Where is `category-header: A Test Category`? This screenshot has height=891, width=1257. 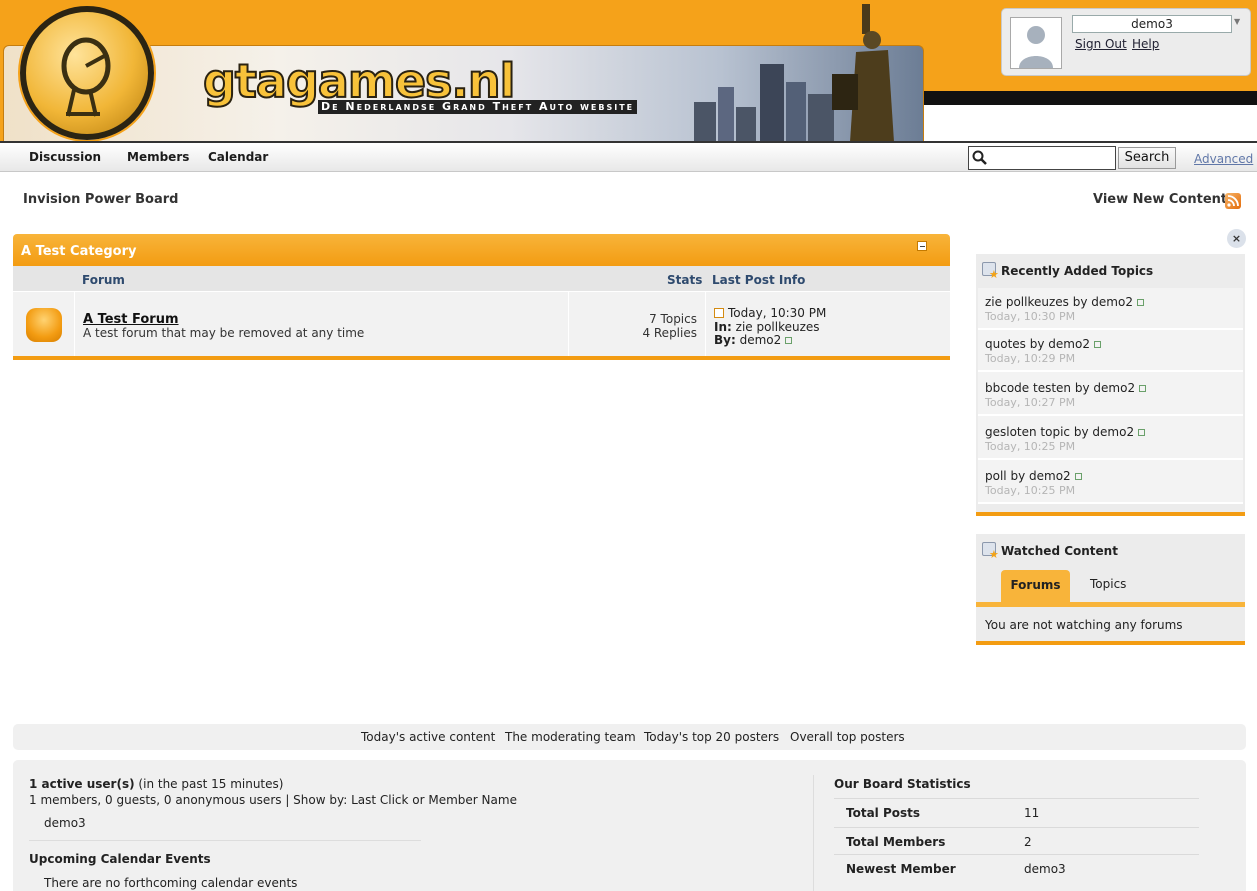 category-header: A Test Category is located at coordinates (481, 250).